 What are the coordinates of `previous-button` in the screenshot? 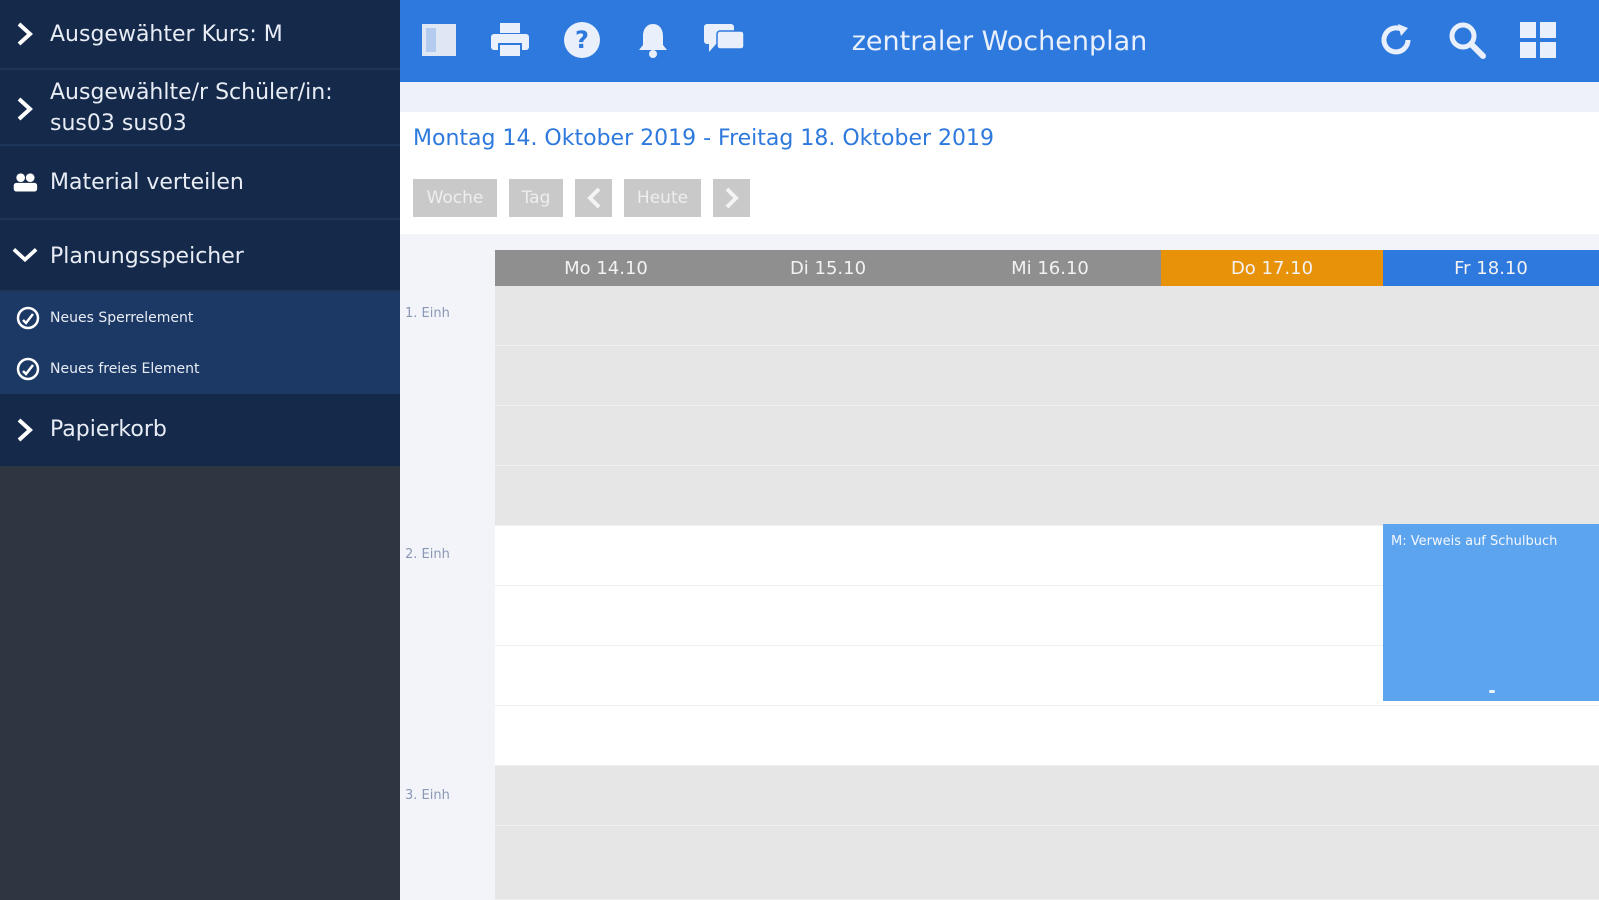 It's located at (593, 198).